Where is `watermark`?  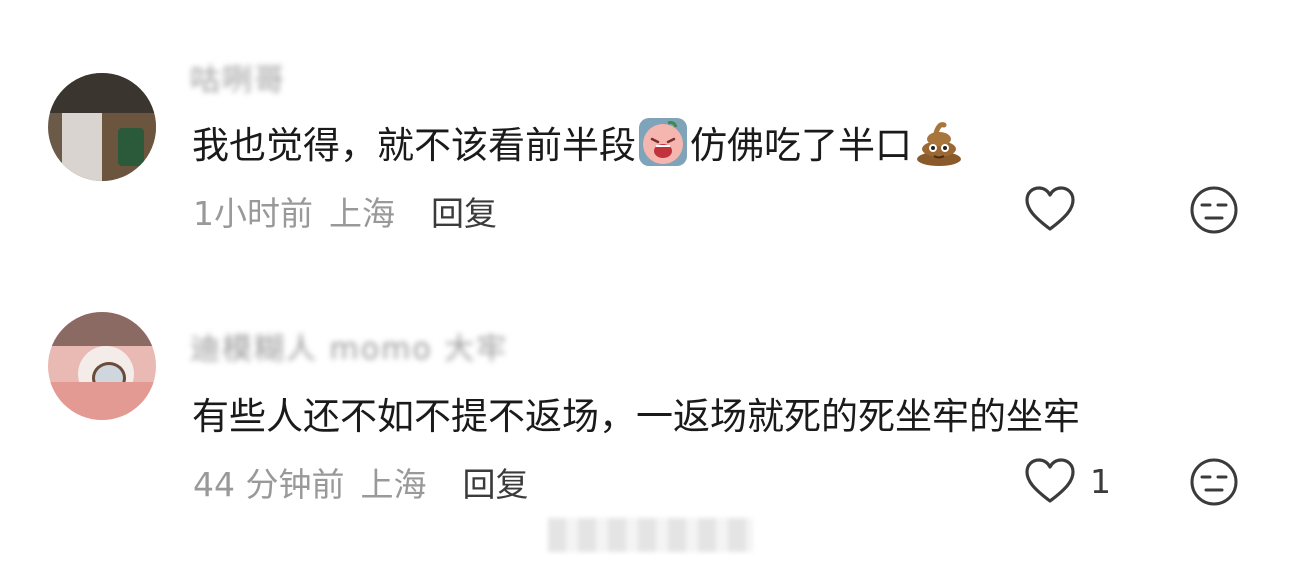
watermark is located at coordinates (650, 535).